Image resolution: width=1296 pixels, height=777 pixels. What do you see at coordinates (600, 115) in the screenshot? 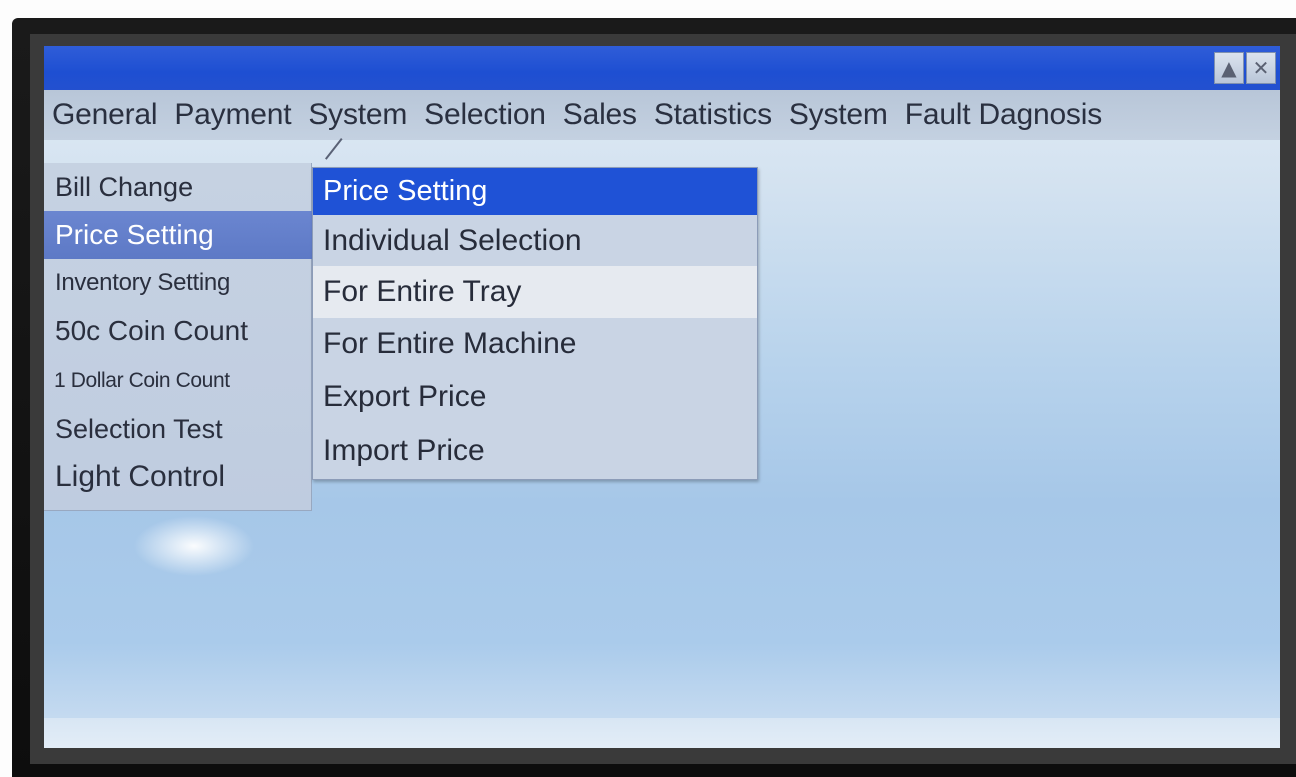
I see `menu-sales: Sales` at bounding box center [600, 115].